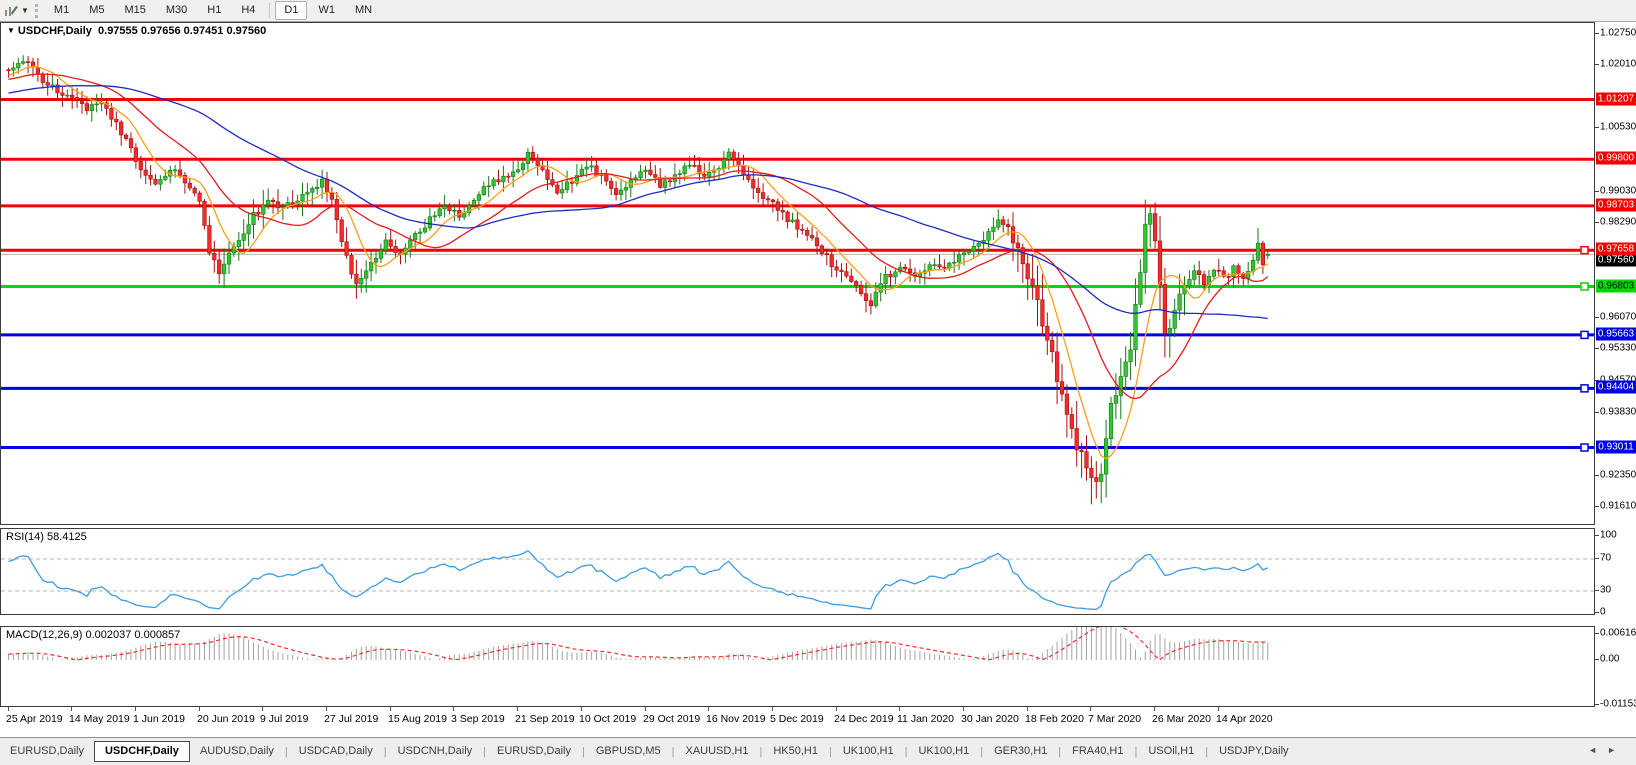  Describe the element at coordinates (176, 10) in the screenshot. I see `timeframe-button-m30: M30` at that location.